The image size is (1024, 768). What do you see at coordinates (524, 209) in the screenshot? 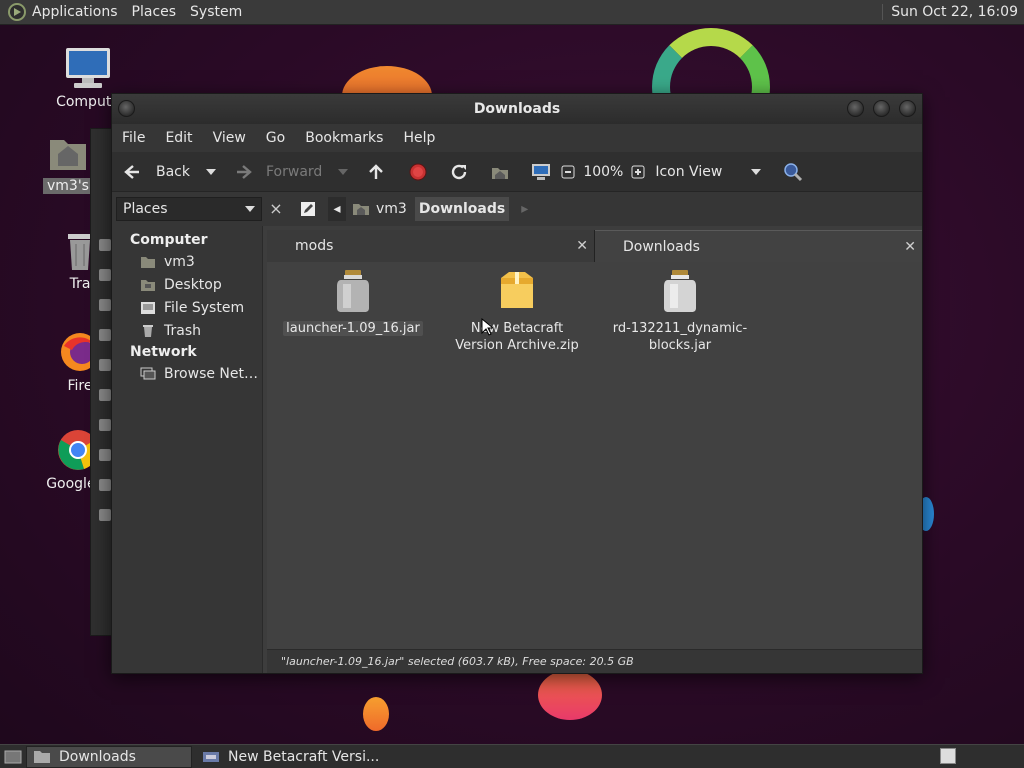
I see `breadcrumb-right-arrow: ▸` at bounding box center [524, 209].